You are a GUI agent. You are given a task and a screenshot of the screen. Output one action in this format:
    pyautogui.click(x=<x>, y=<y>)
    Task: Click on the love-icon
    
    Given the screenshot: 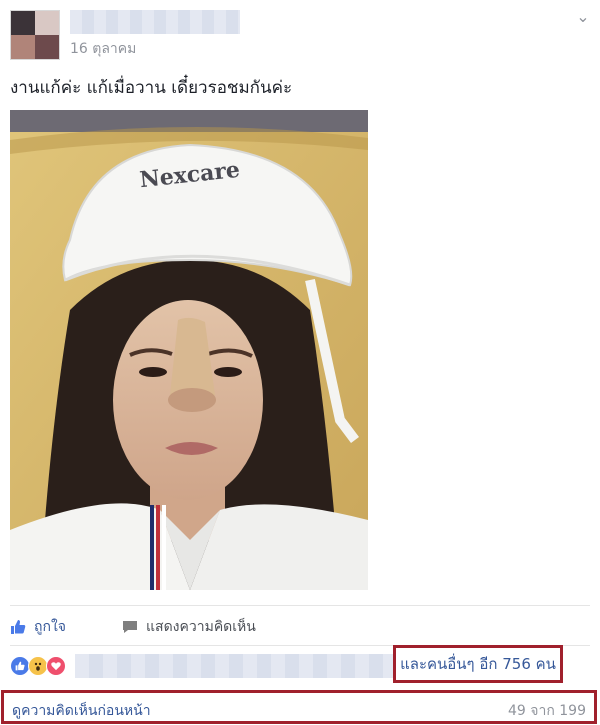 What is the action you would take?
    pyautogui.click(x=56, y=666)
    